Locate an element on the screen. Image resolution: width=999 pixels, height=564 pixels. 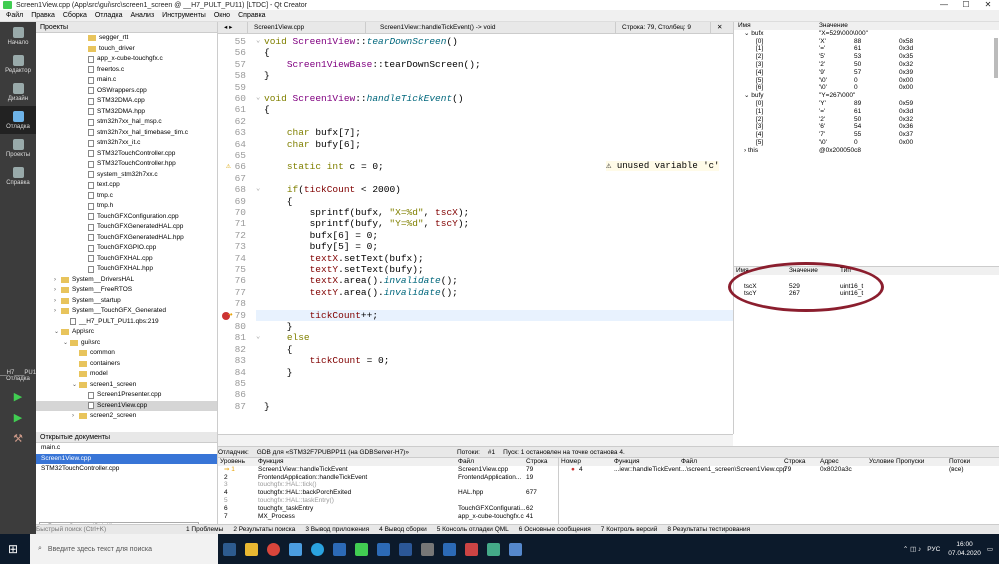
tree-item: stm32h7xx_hal_timebase_tim.c is located at coordinates (126, 133).